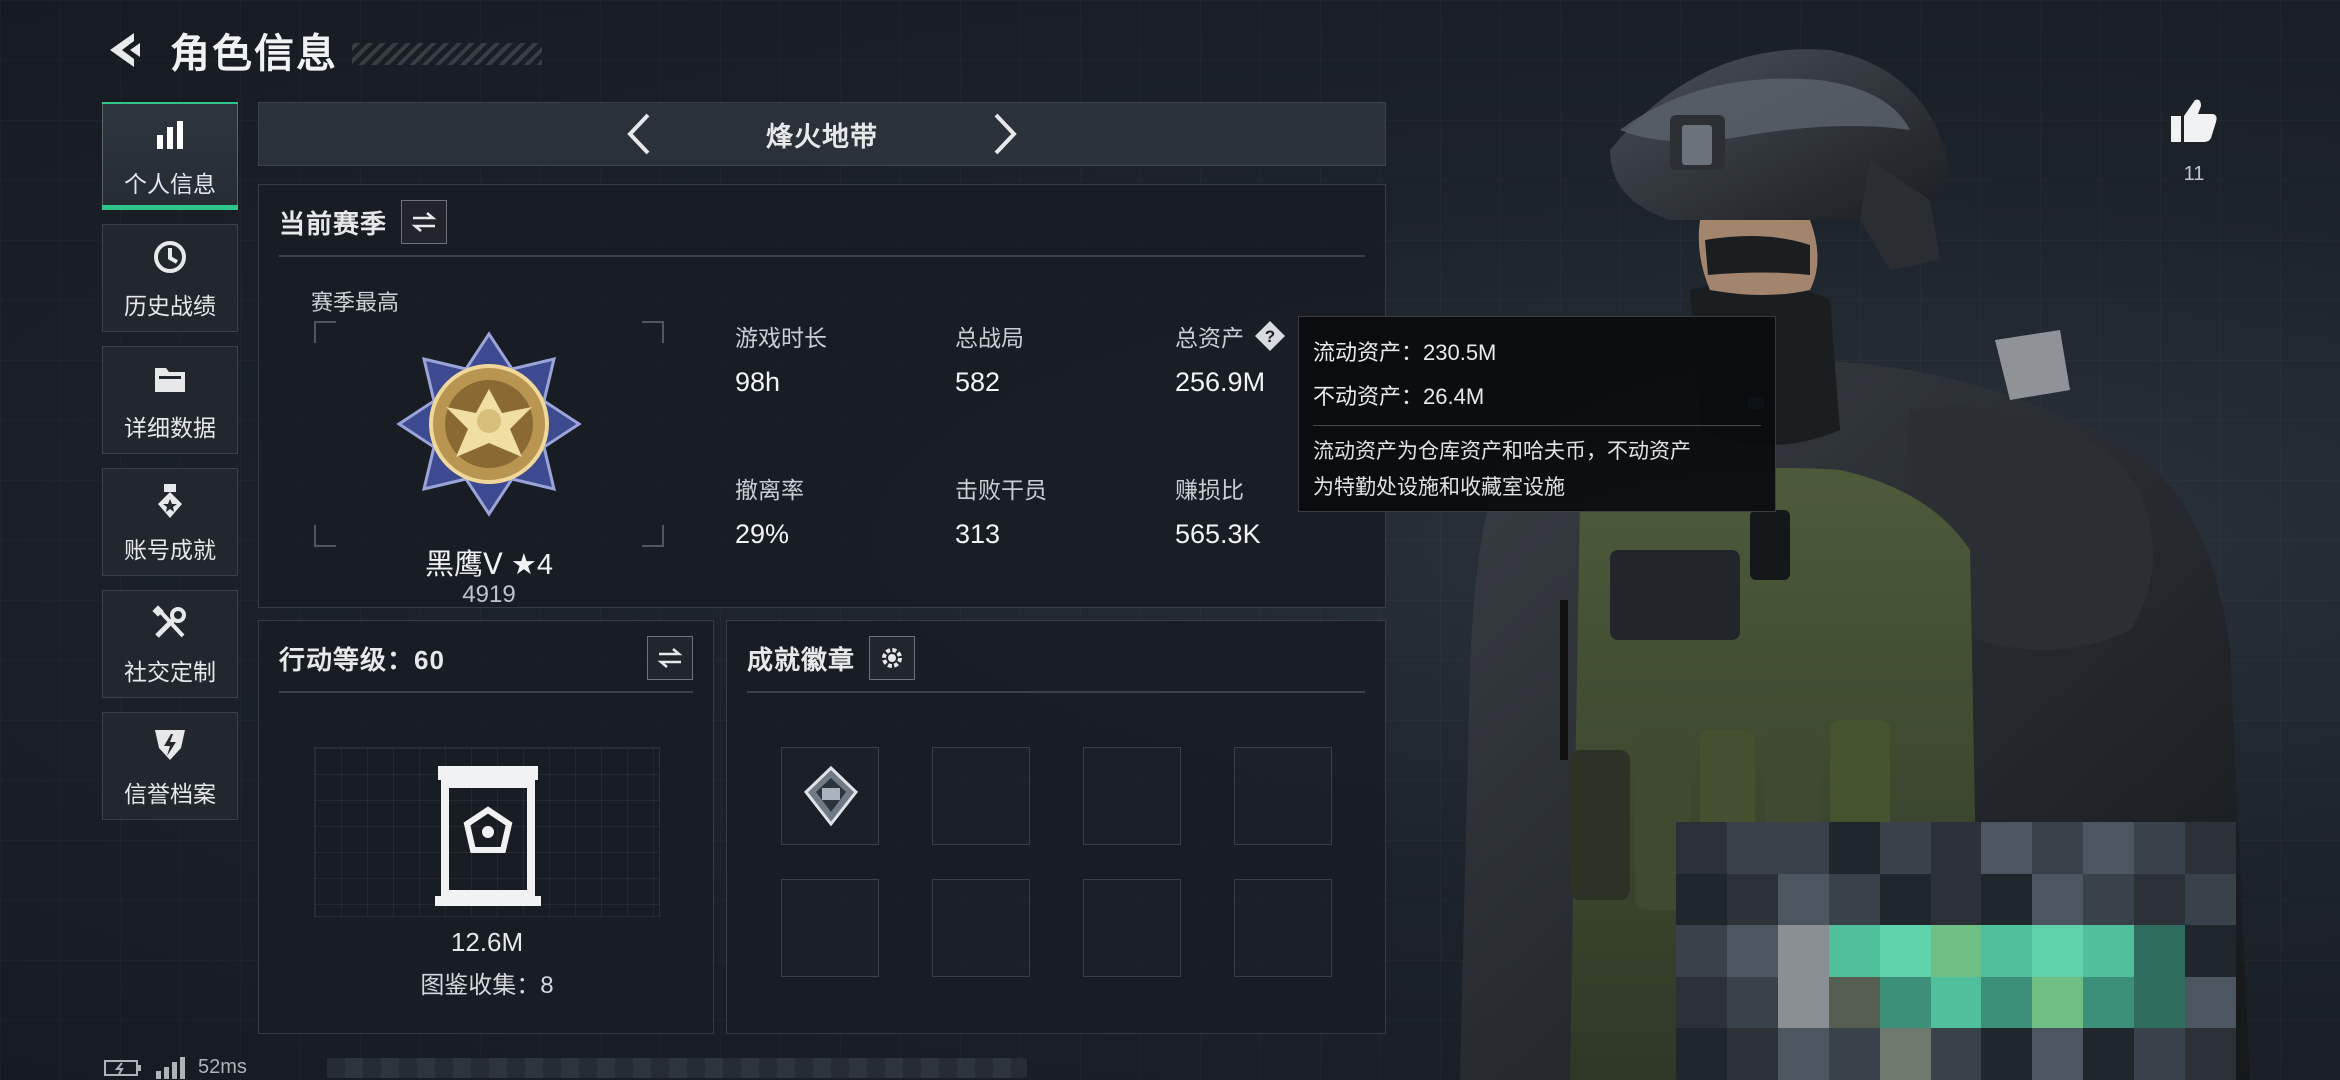 The height and width of the screenshot is (1080, 2340). Describe the element at coordinates (989, 358) in the screenshot. I see `stat-total-matches: 总战局 582` at that location.